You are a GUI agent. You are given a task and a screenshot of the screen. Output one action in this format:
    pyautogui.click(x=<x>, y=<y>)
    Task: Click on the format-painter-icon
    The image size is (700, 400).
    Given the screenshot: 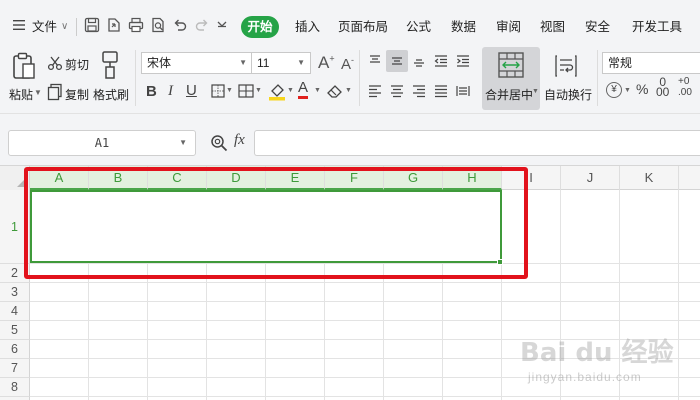 What is the action you would take?
    pyautogui.click(x=110, y=65)
    